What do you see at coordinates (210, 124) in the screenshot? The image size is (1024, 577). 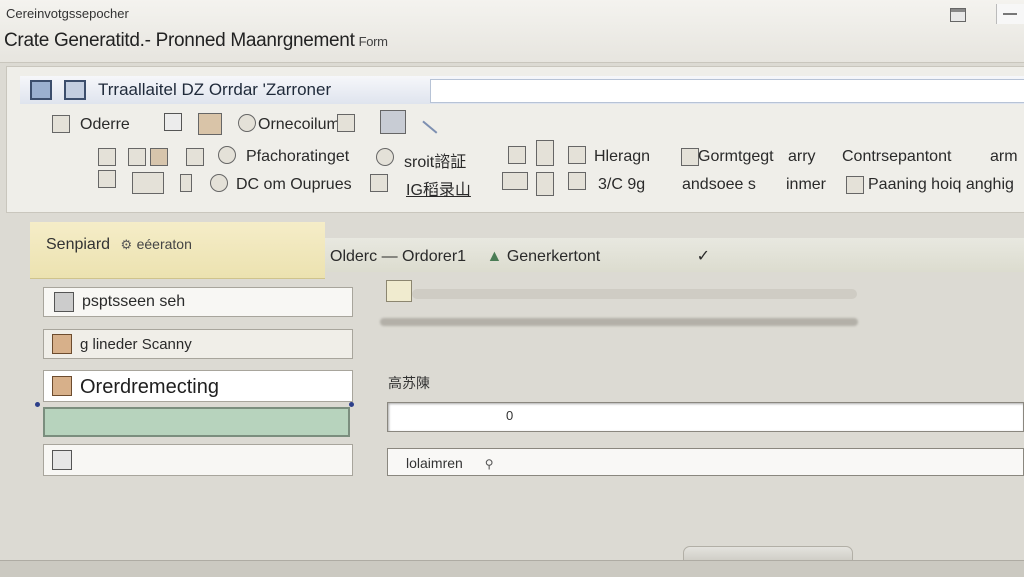 I see `grid-icon` at bounding box center [210, 124].